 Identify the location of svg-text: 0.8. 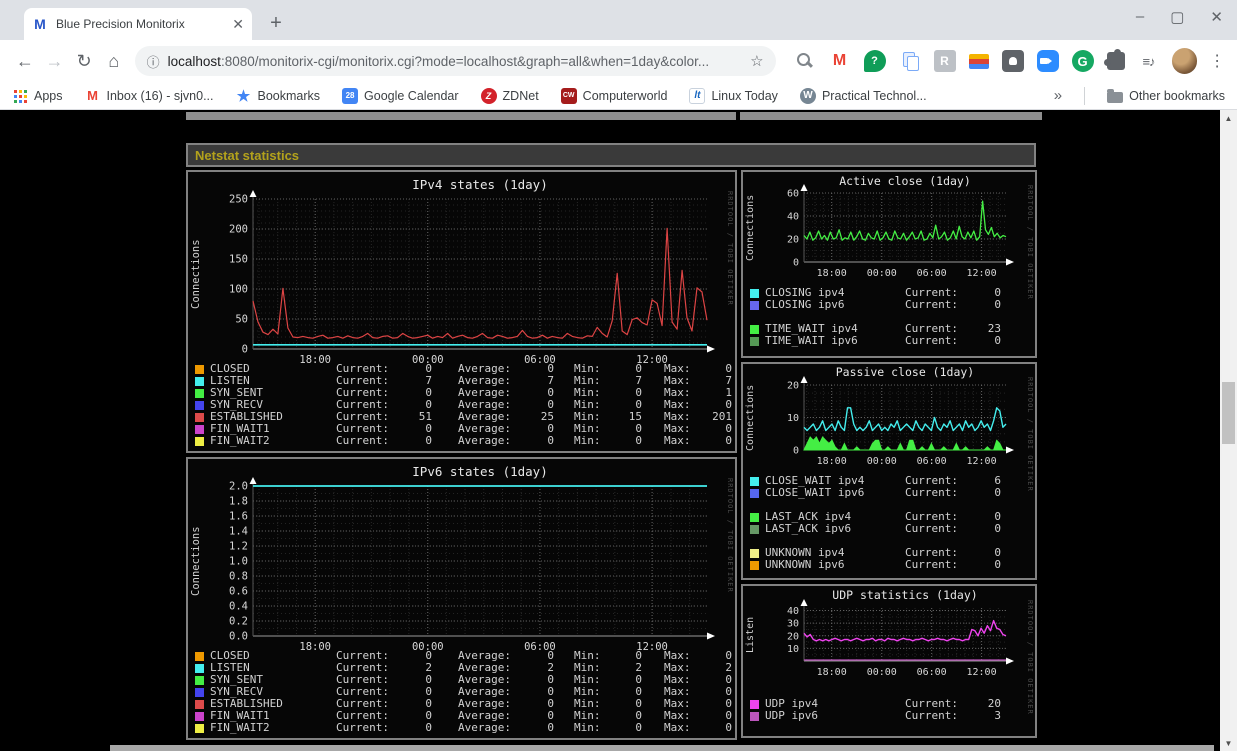
(238, 577).